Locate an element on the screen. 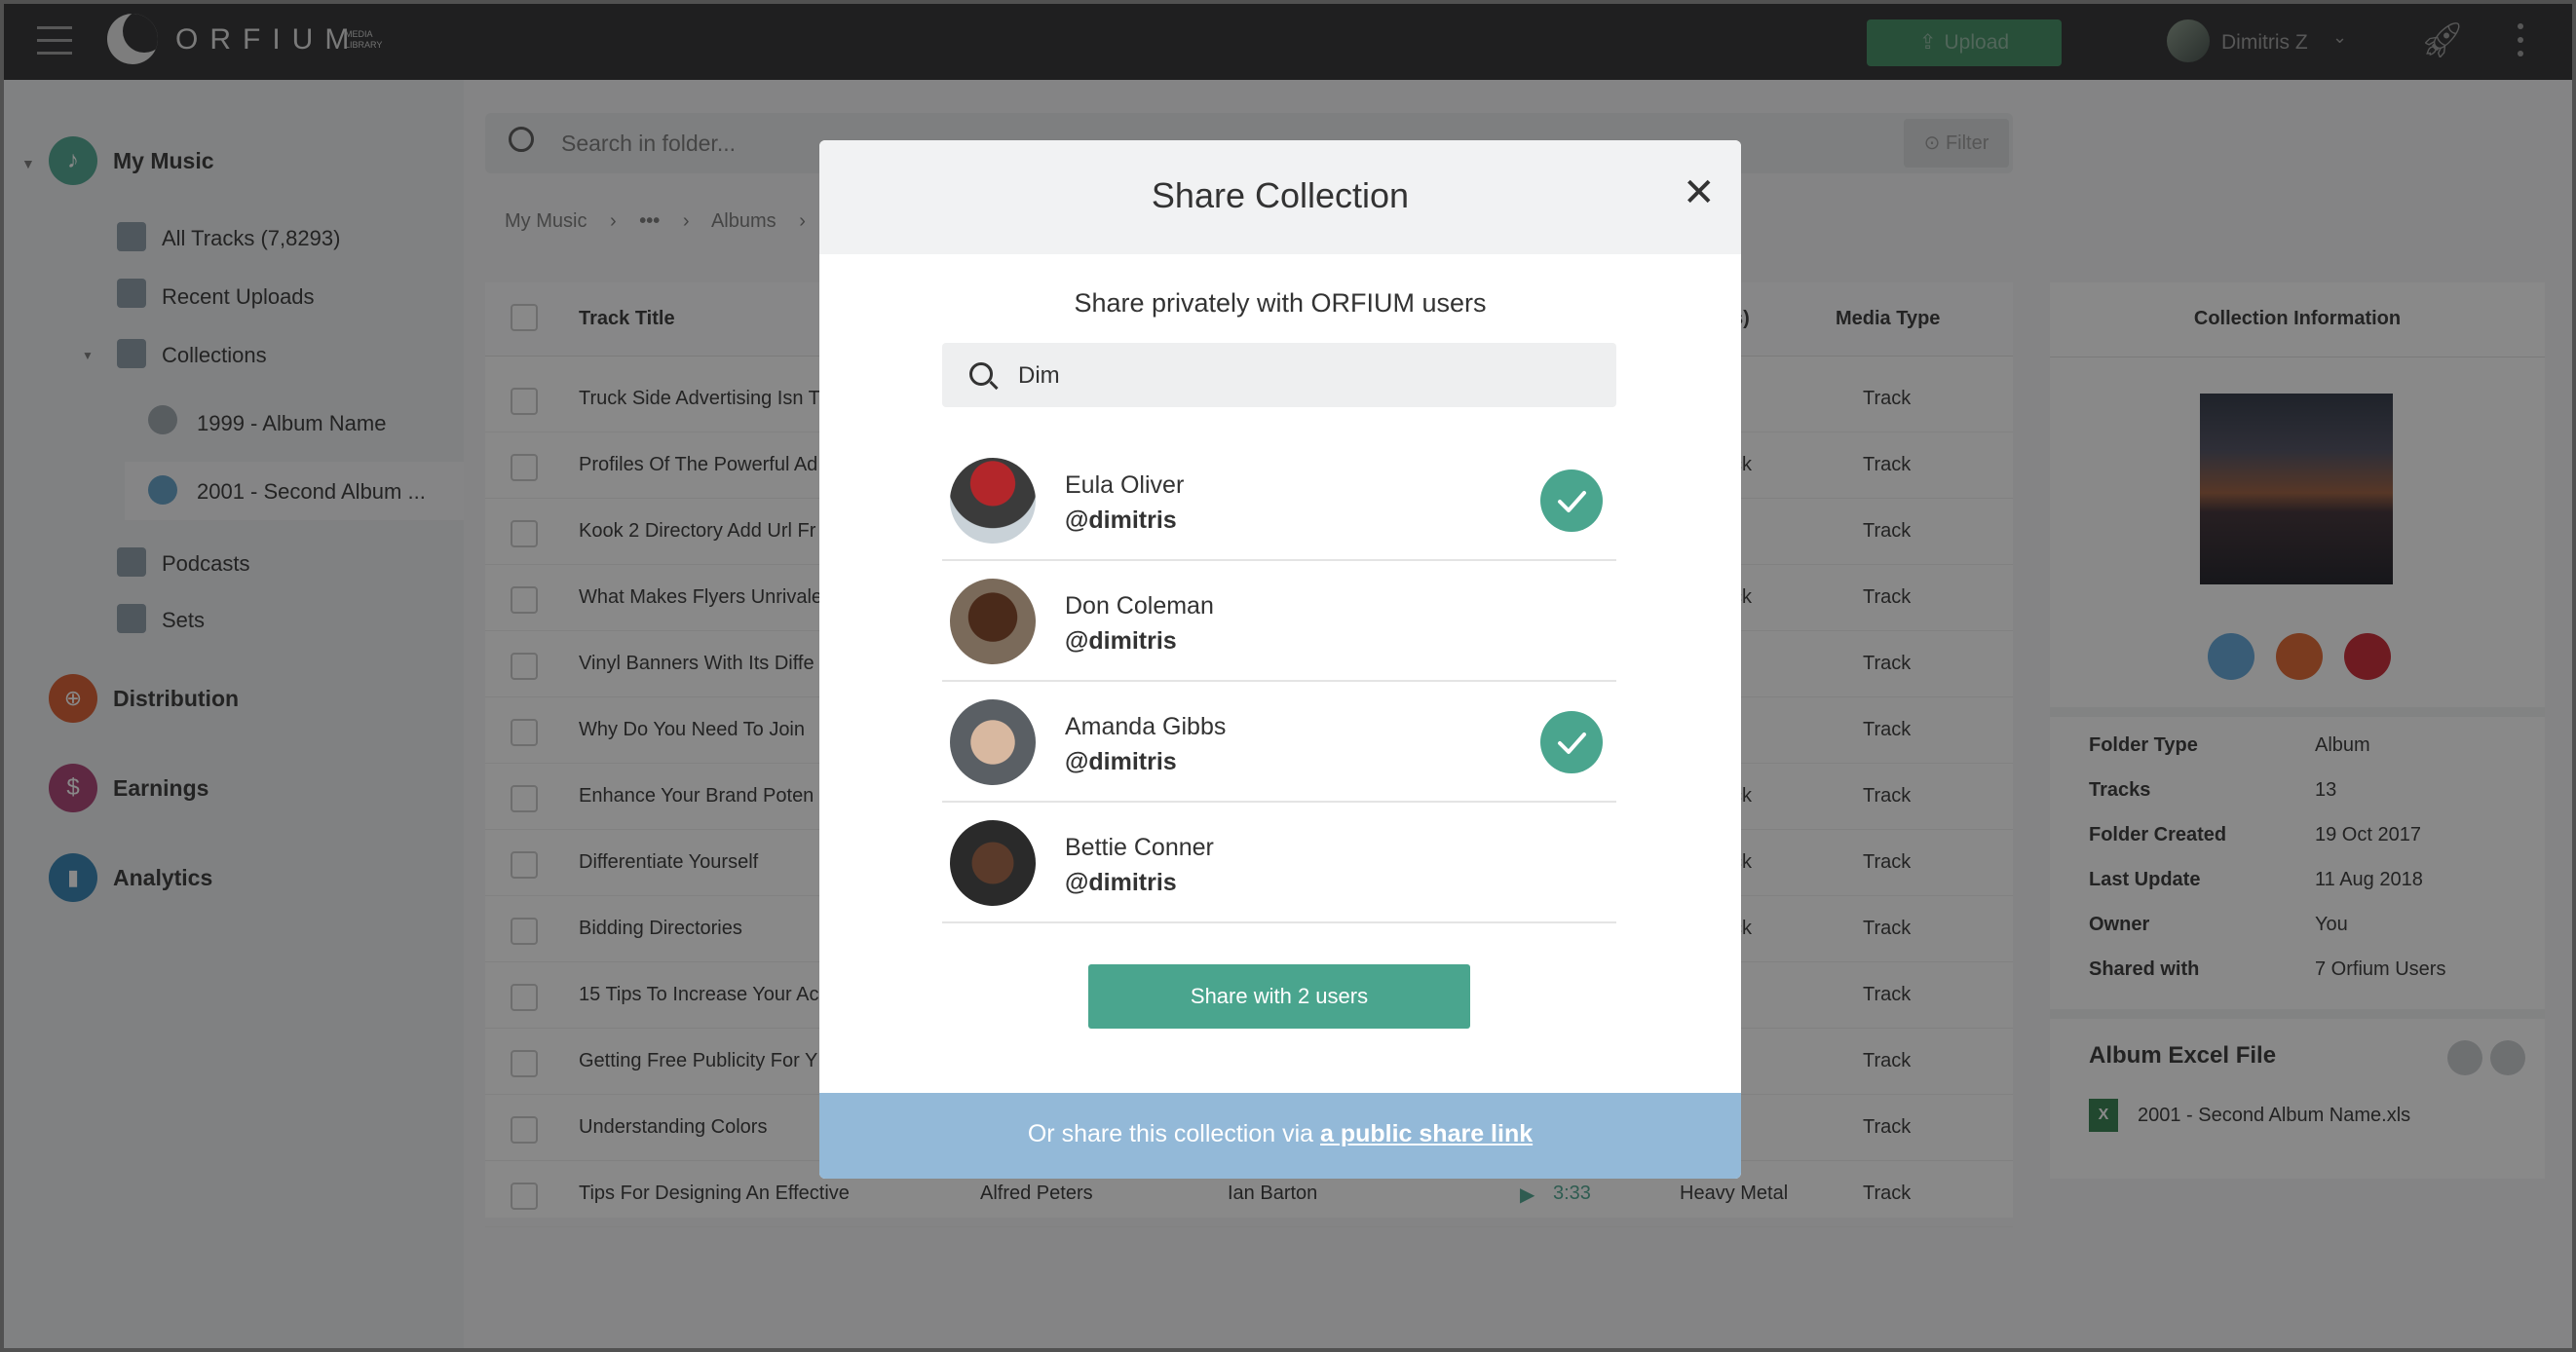 This screenshot has width=2576, height=1352. user-name: Eula Oliver is located at coordinates (1125, 485).